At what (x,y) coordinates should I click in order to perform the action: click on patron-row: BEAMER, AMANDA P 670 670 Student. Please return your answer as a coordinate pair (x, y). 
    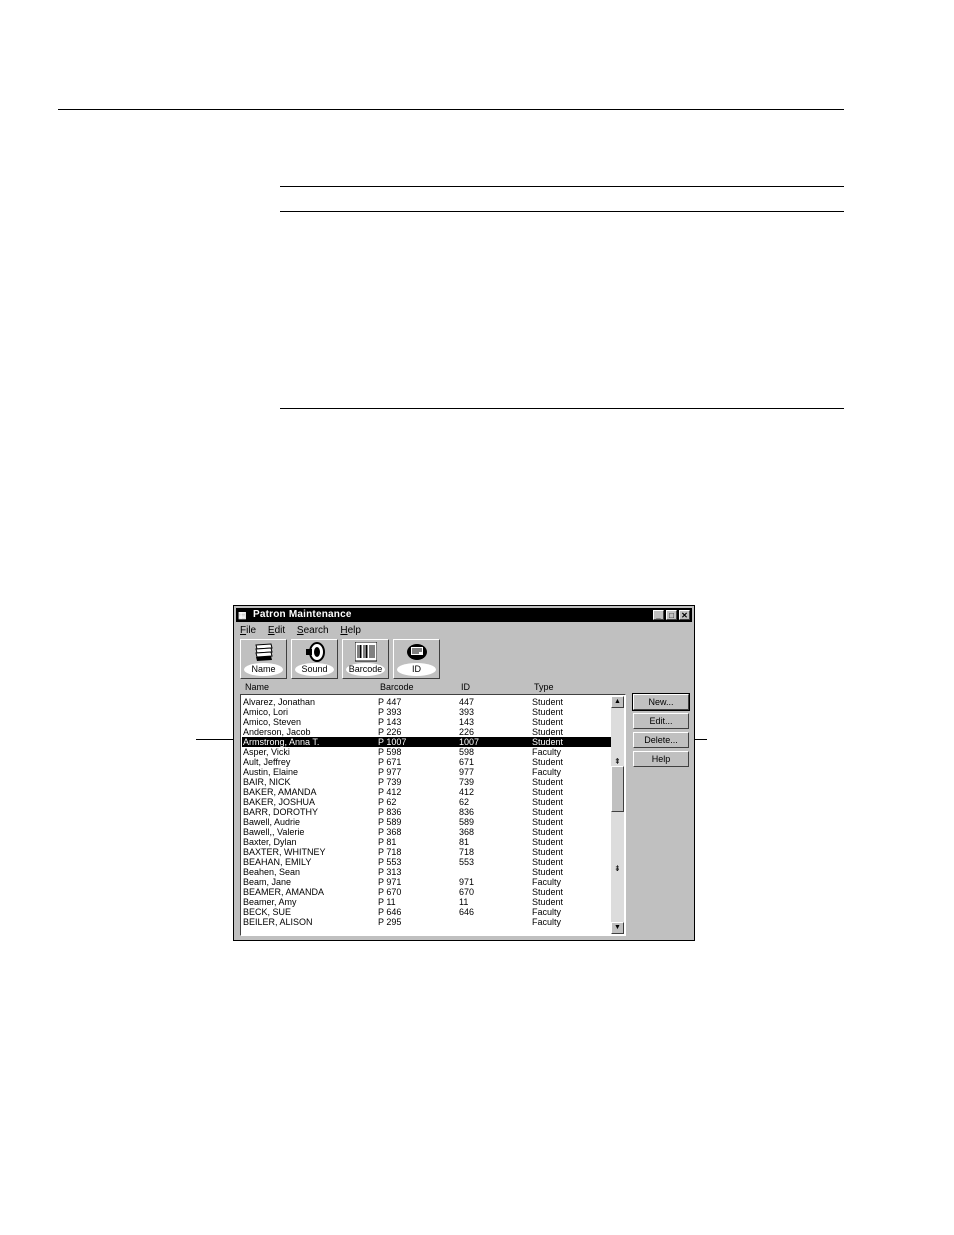
    Looking at the image, I should click on (428, 892).